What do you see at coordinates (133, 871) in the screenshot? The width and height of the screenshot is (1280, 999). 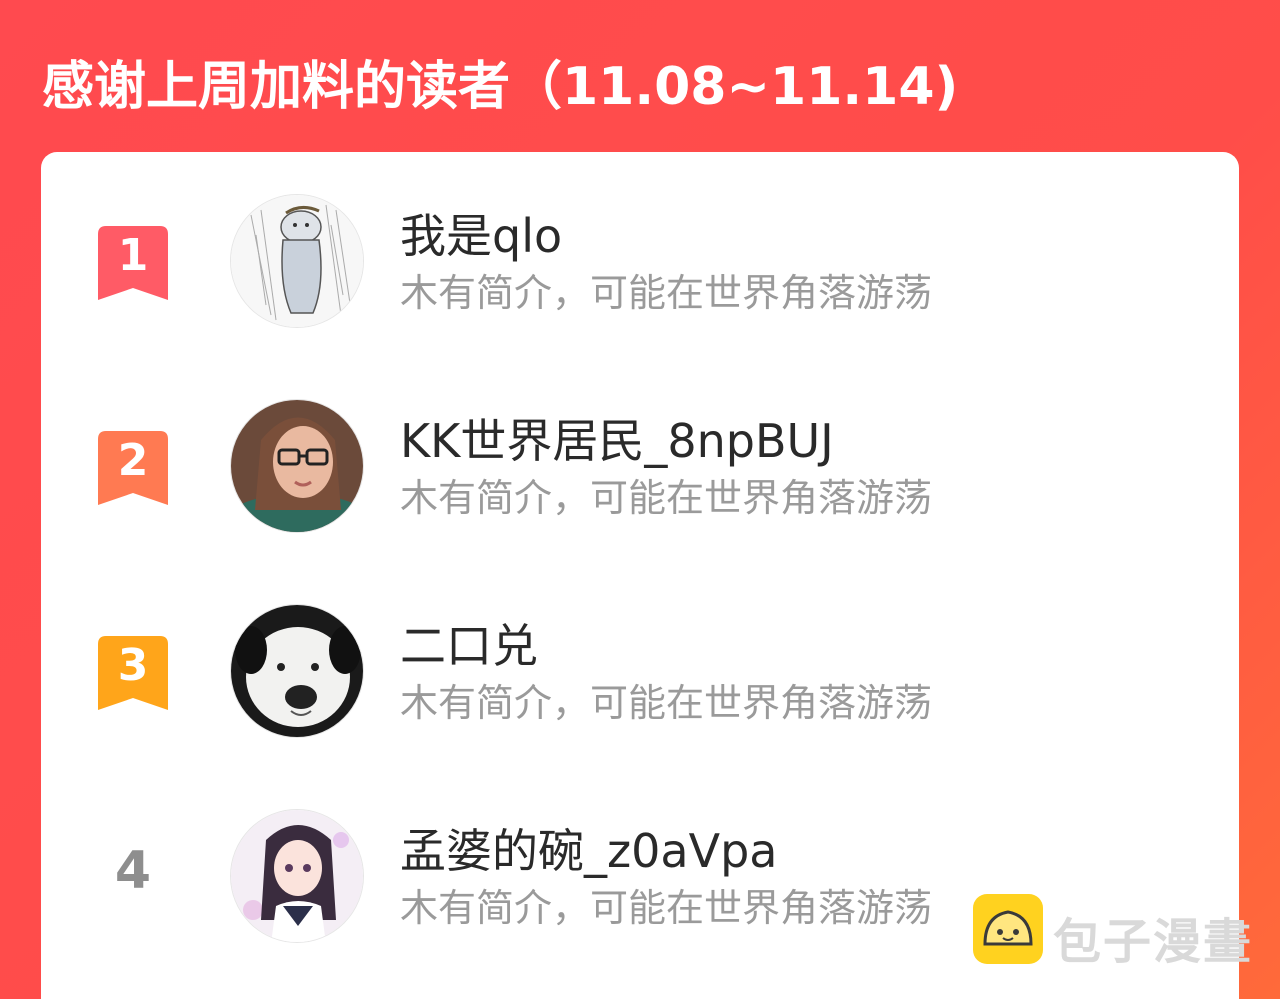 I see `rank-number: 4` at bounding box center [133, 871].